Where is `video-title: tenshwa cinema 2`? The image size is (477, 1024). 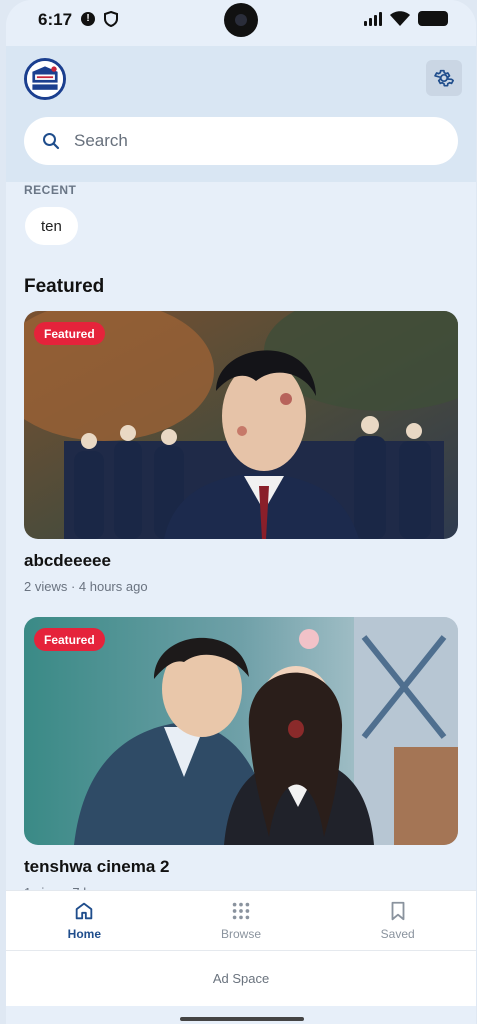 video-title: tenshwa cinema 2 is located at coordinates (241, 867).